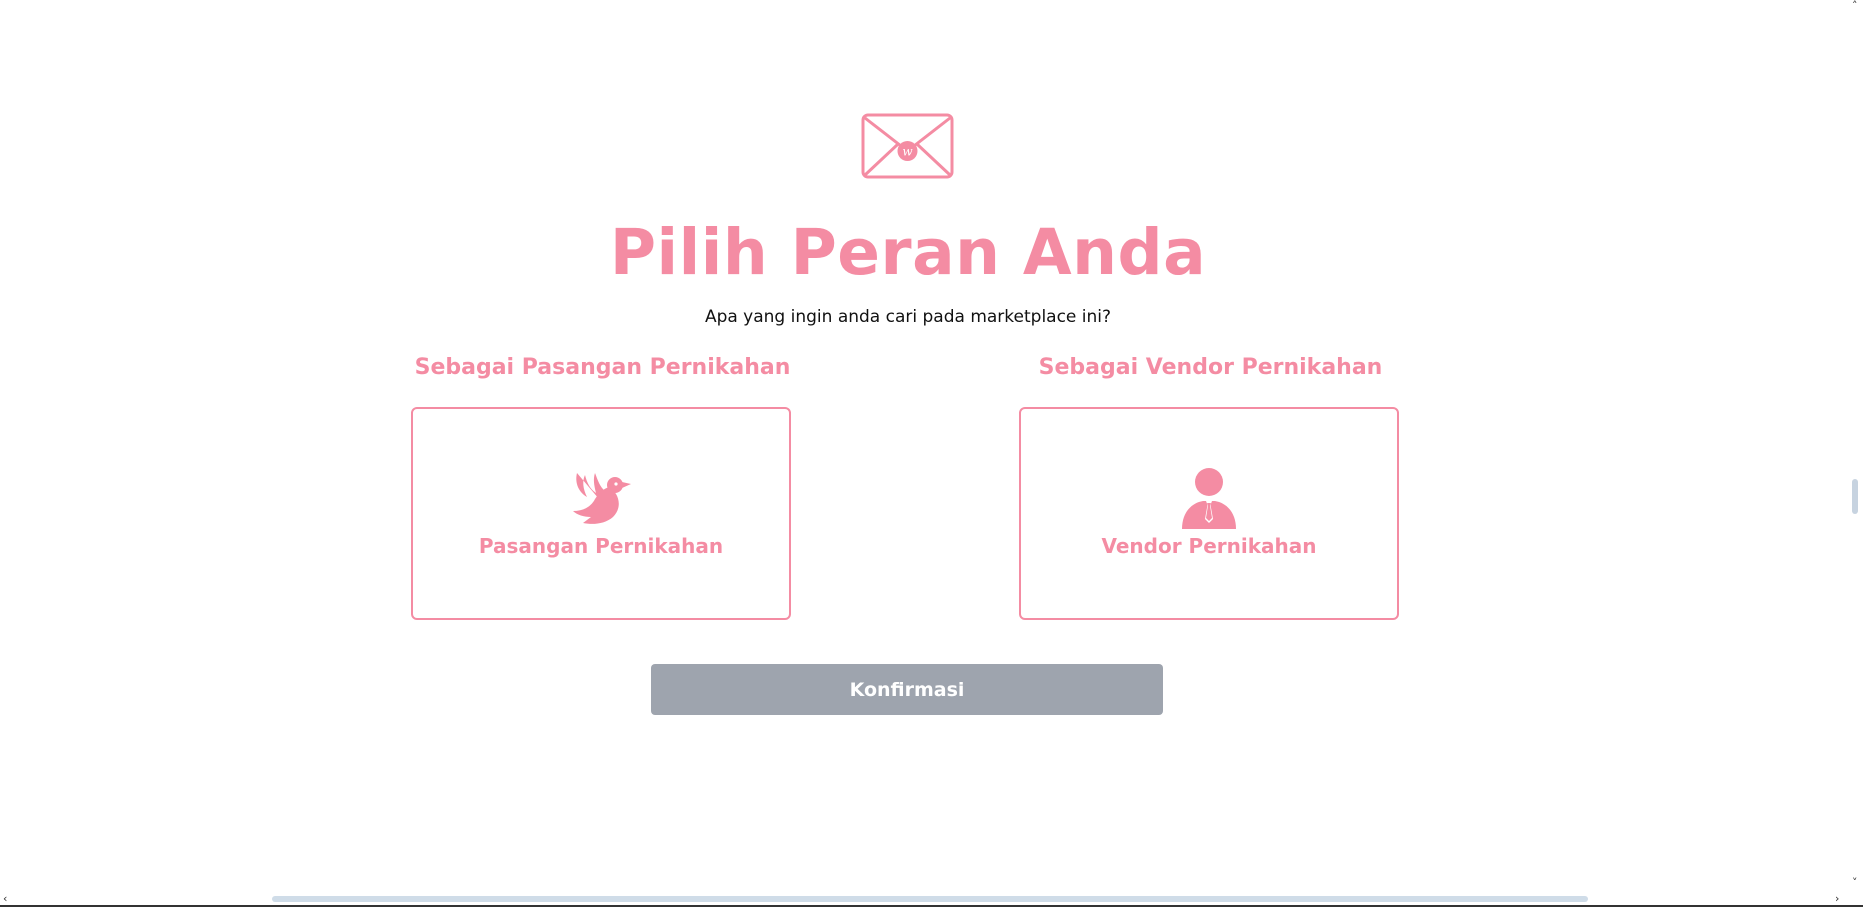 This screenshot has height=907, width=1863. What do you see at coordinates (907, 152) in the screenshot?
I see `logo-monogram: w` at bounding box center [907, 152].